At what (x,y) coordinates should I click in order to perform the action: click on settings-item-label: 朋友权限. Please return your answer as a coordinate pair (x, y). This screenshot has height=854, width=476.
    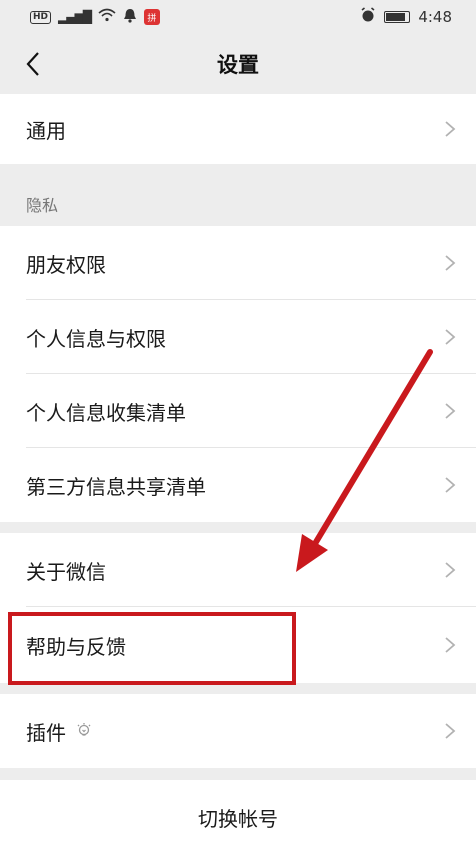
    Looking at the image, I should click on (66, 264).